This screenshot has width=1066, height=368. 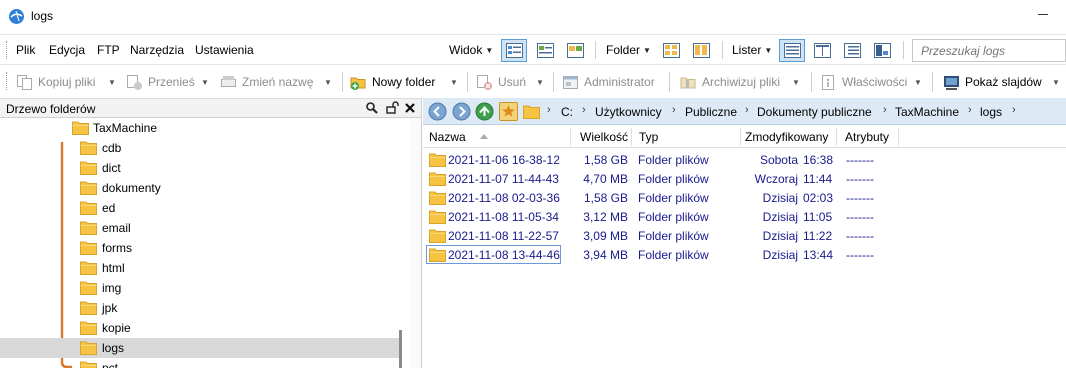 I want to click on widok-menu: Widok ▼, so click(x=471, y=50).